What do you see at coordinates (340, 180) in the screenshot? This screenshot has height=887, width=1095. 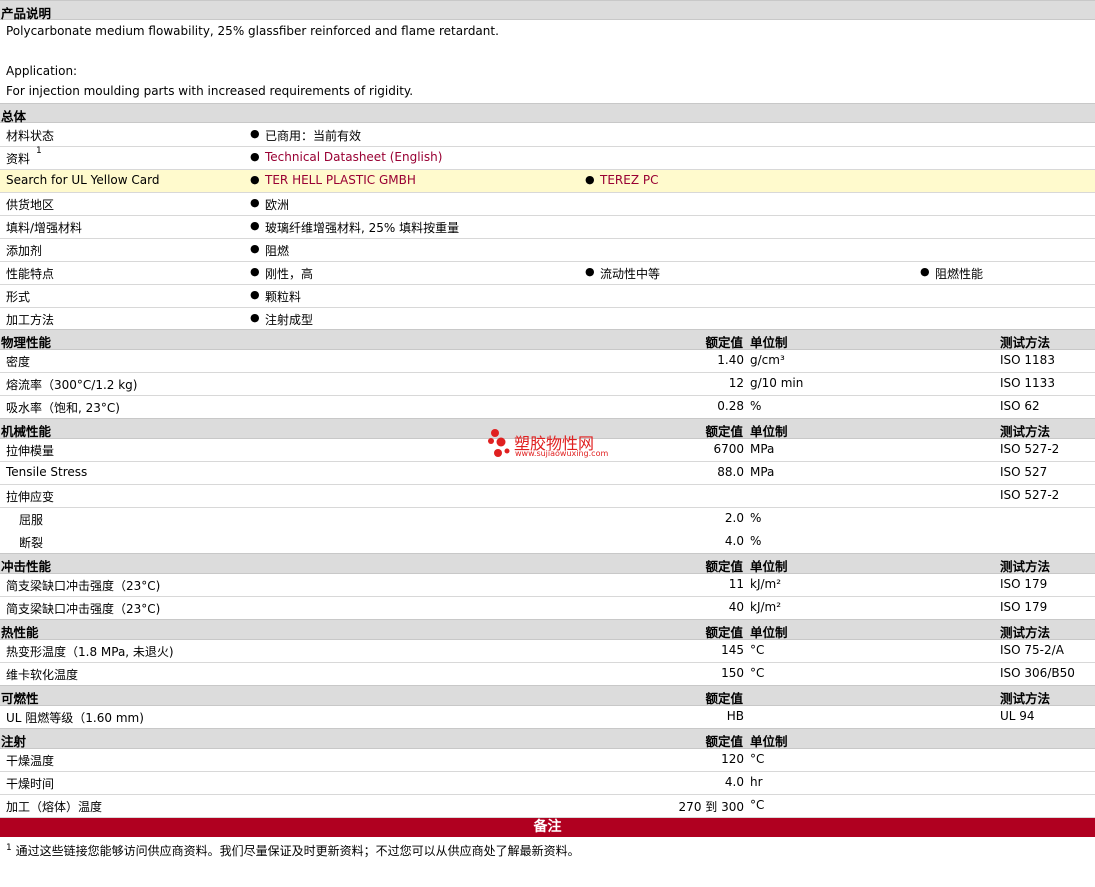 I see `bullet-text: TER HELL PLASTIC GMBH` at bounding box center [340, 180].